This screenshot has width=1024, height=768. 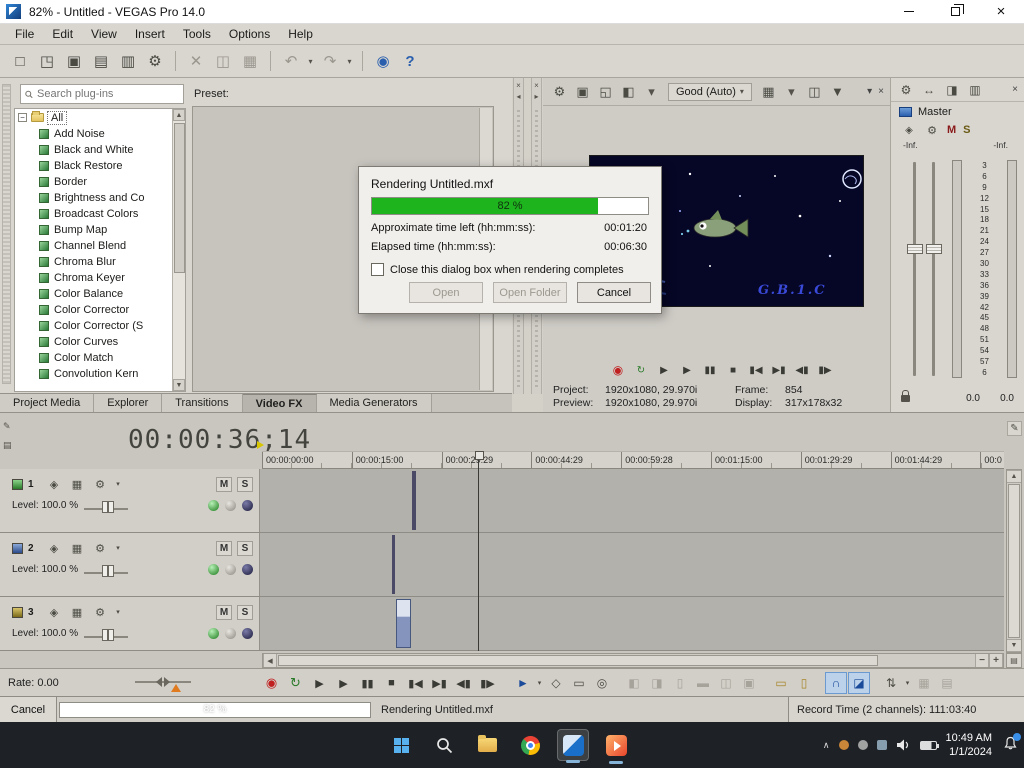 I want to click on normal-edit-tool-button: ►, so click(x=523, y=683).